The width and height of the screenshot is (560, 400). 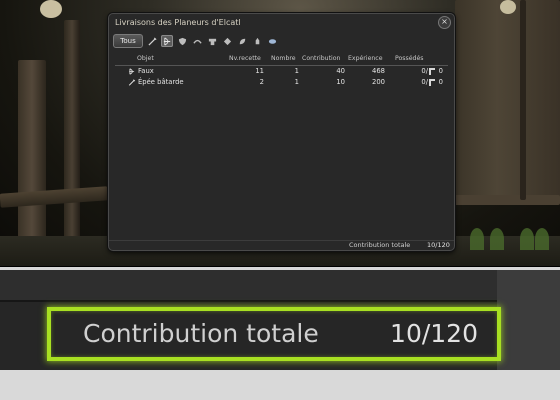 What do you see at coordinates (274, 334) in the screenshot?
I see `highlight-box` at bounding box center [274, 334].